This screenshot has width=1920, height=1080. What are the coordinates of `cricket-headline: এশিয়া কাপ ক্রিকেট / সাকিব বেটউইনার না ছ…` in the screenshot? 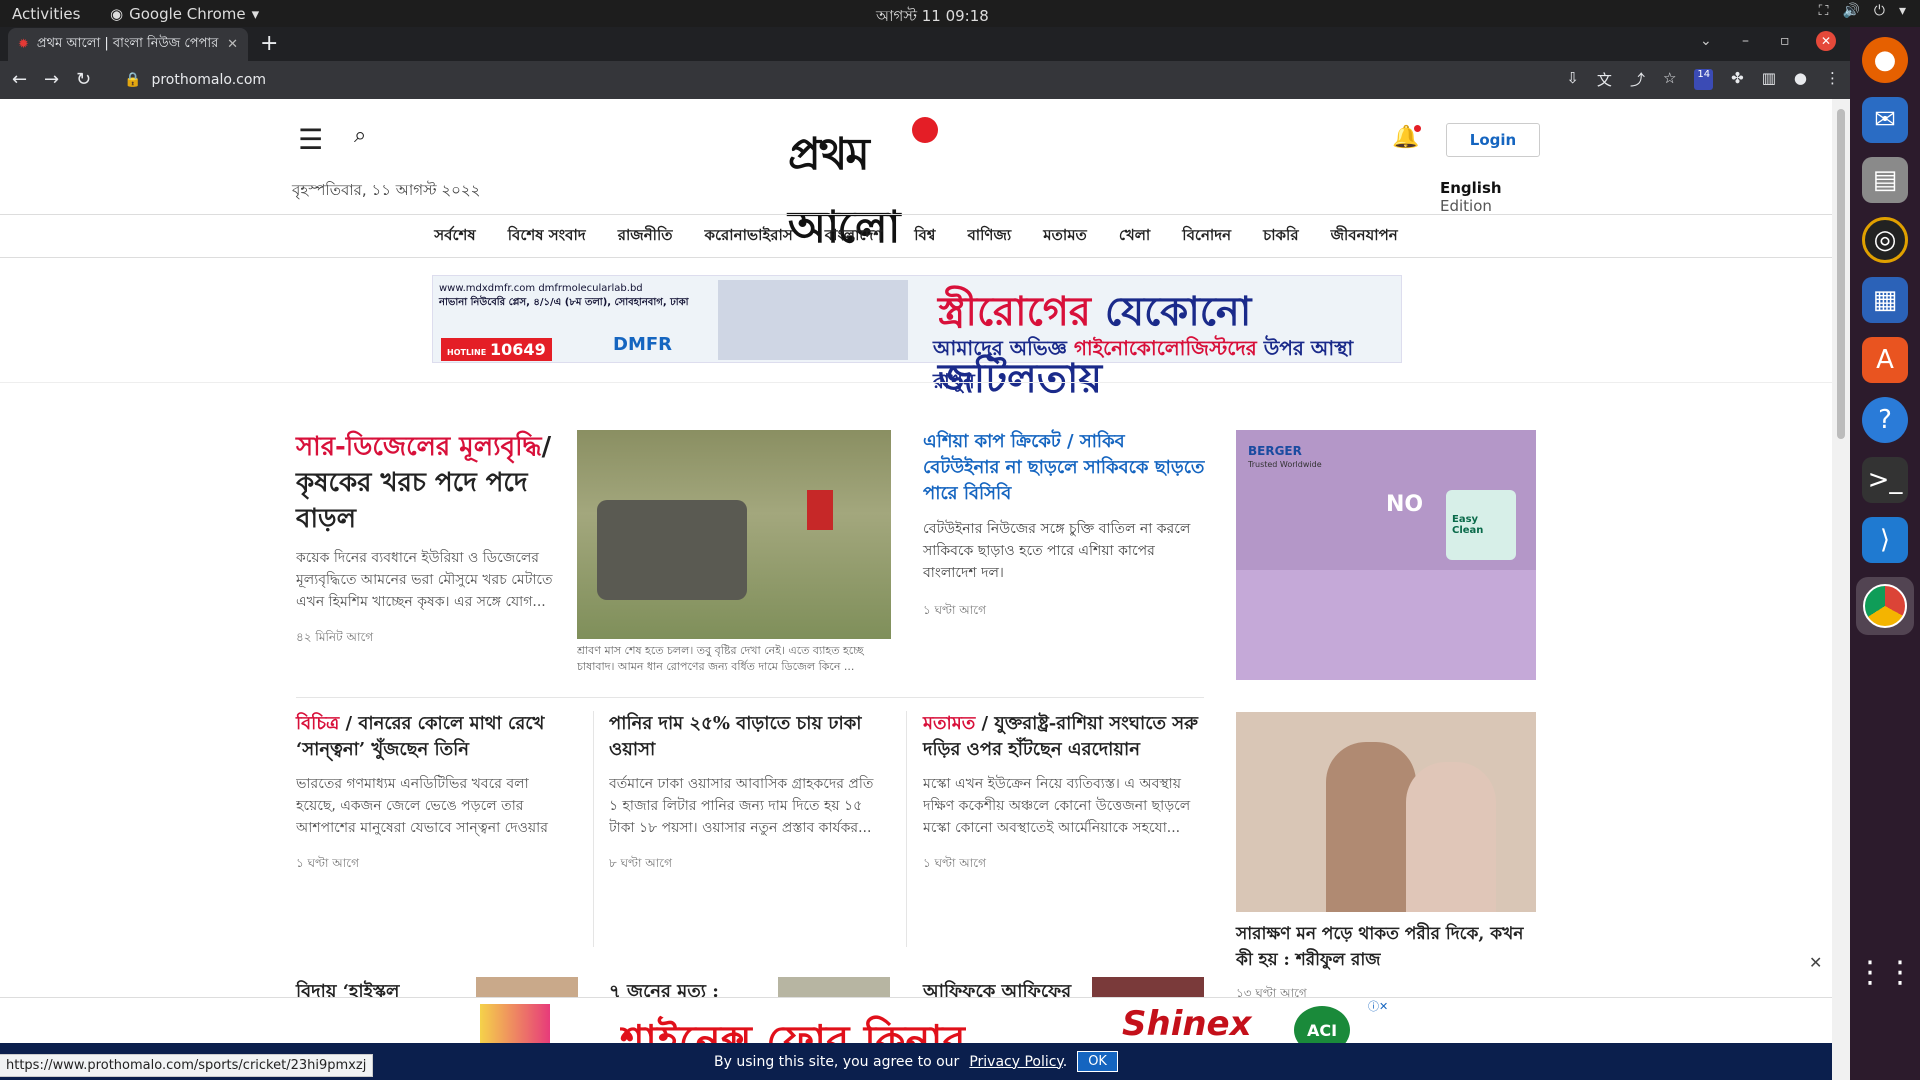 It's located at (1064, 468).